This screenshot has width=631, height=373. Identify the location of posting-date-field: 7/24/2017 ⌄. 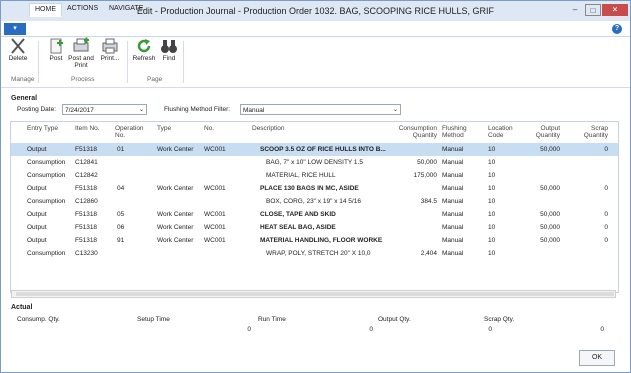
(104, 109).